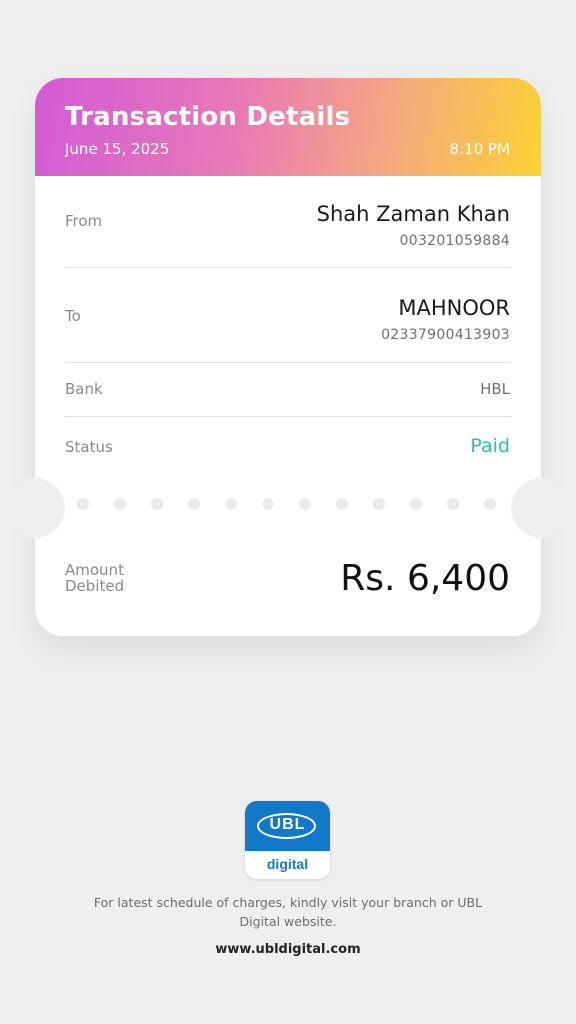  Describe the element at coordinates (117, 149) in the screenshot. I see `transaction-date: June 15, 2025` at that location.